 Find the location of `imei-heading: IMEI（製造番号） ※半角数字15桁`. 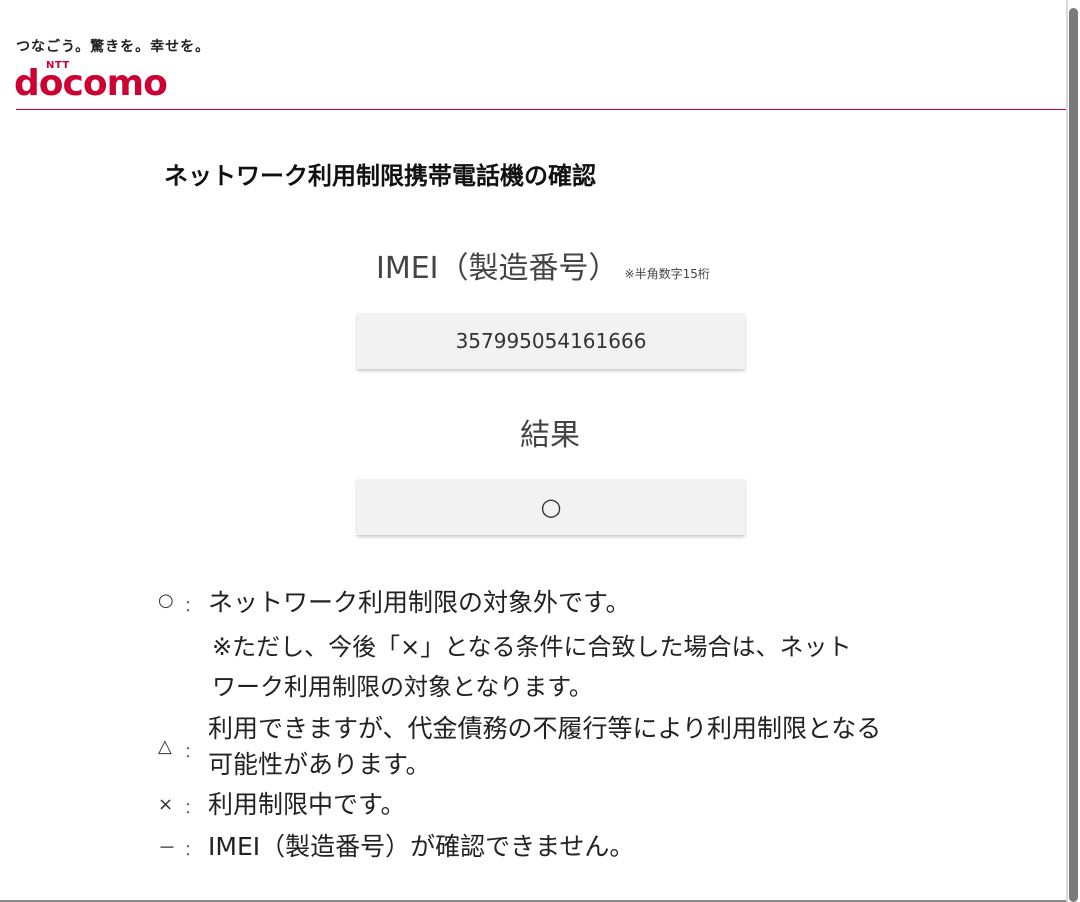

imei-heading: IMEI（製造番号） ※半角数字15桁 is located at coordinates (543, 265).